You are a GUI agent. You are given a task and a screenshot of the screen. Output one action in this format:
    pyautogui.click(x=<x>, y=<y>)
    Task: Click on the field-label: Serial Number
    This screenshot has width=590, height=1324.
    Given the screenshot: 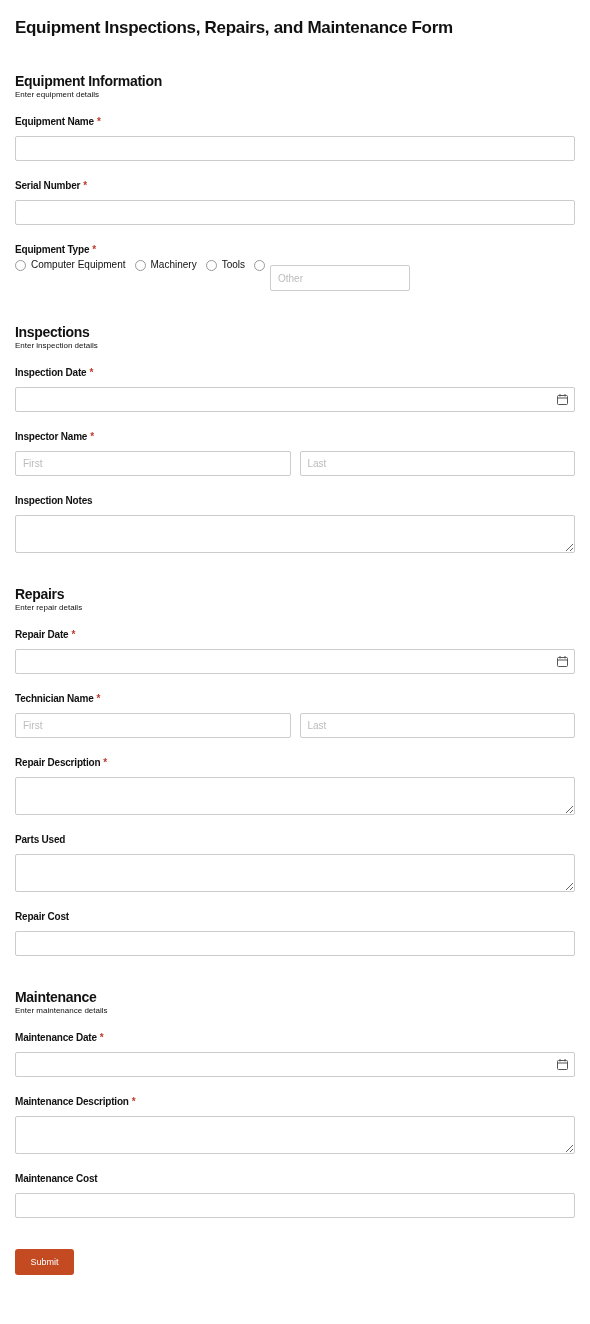 What is the action you would take?
    pyautogui.click(x=48, y=185)
    